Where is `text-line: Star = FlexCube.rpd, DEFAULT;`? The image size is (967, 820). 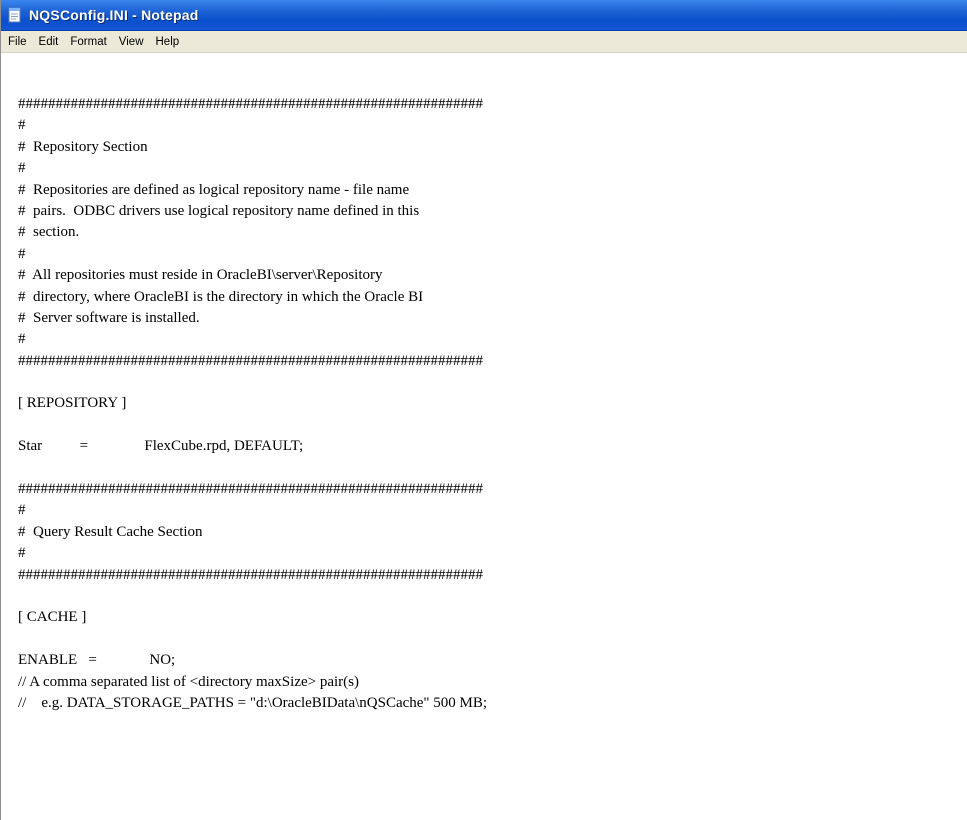
text-line: Star = FlexCube.rpd, DEFAULT; is located at coordinates (161, 446).